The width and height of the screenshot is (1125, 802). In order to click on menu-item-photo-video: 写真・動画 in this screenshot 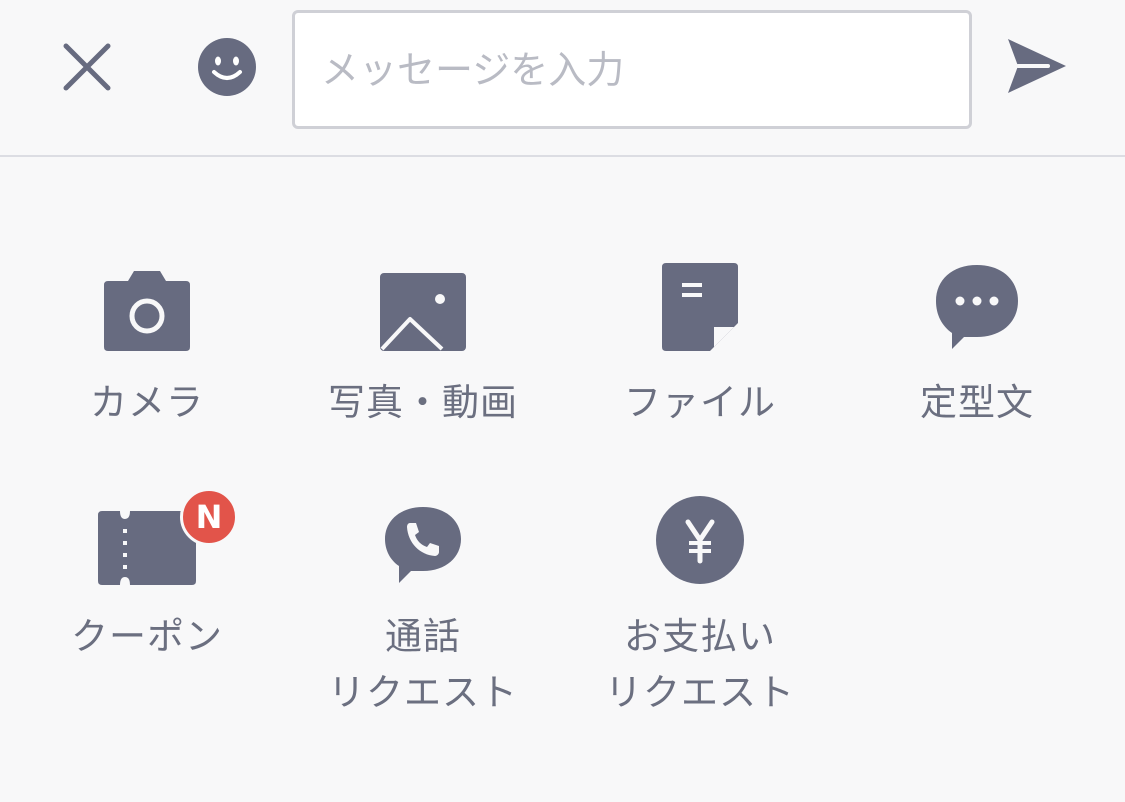, I will do `click(423, 345)`.